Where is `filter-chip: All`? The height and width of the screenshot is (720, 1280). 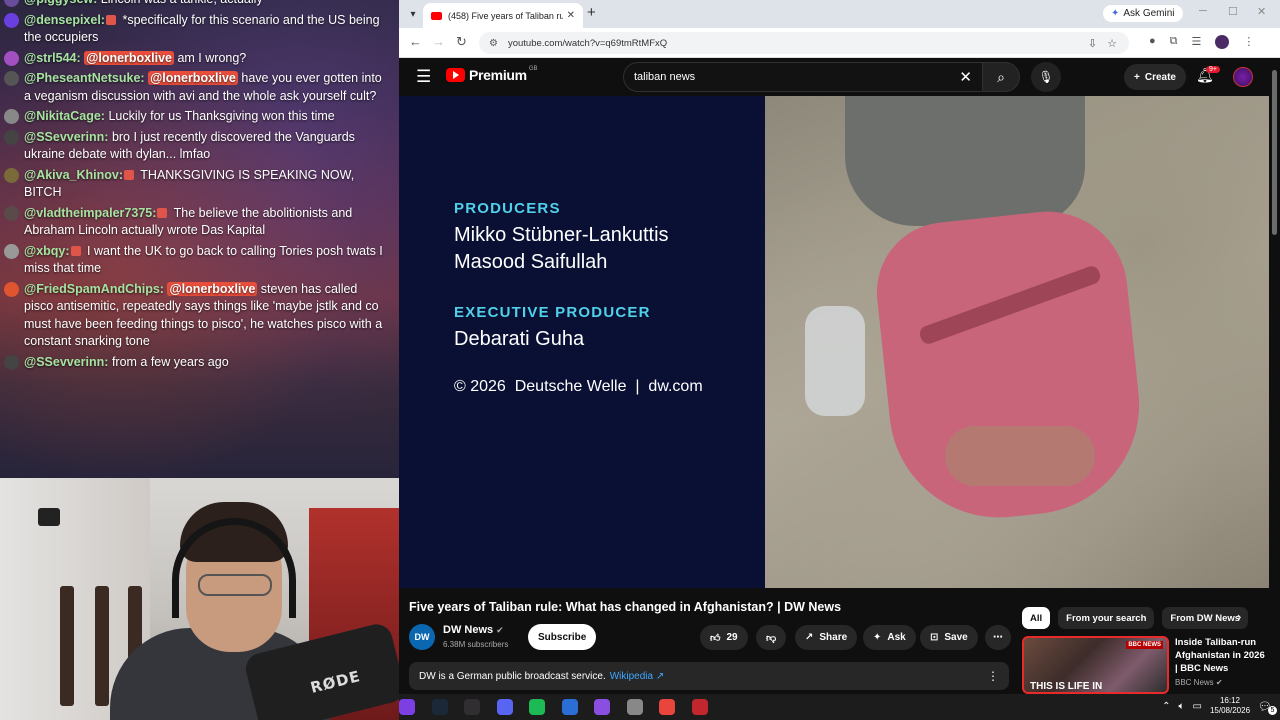 filter-chip: All is located at coordinates (1036, 618).